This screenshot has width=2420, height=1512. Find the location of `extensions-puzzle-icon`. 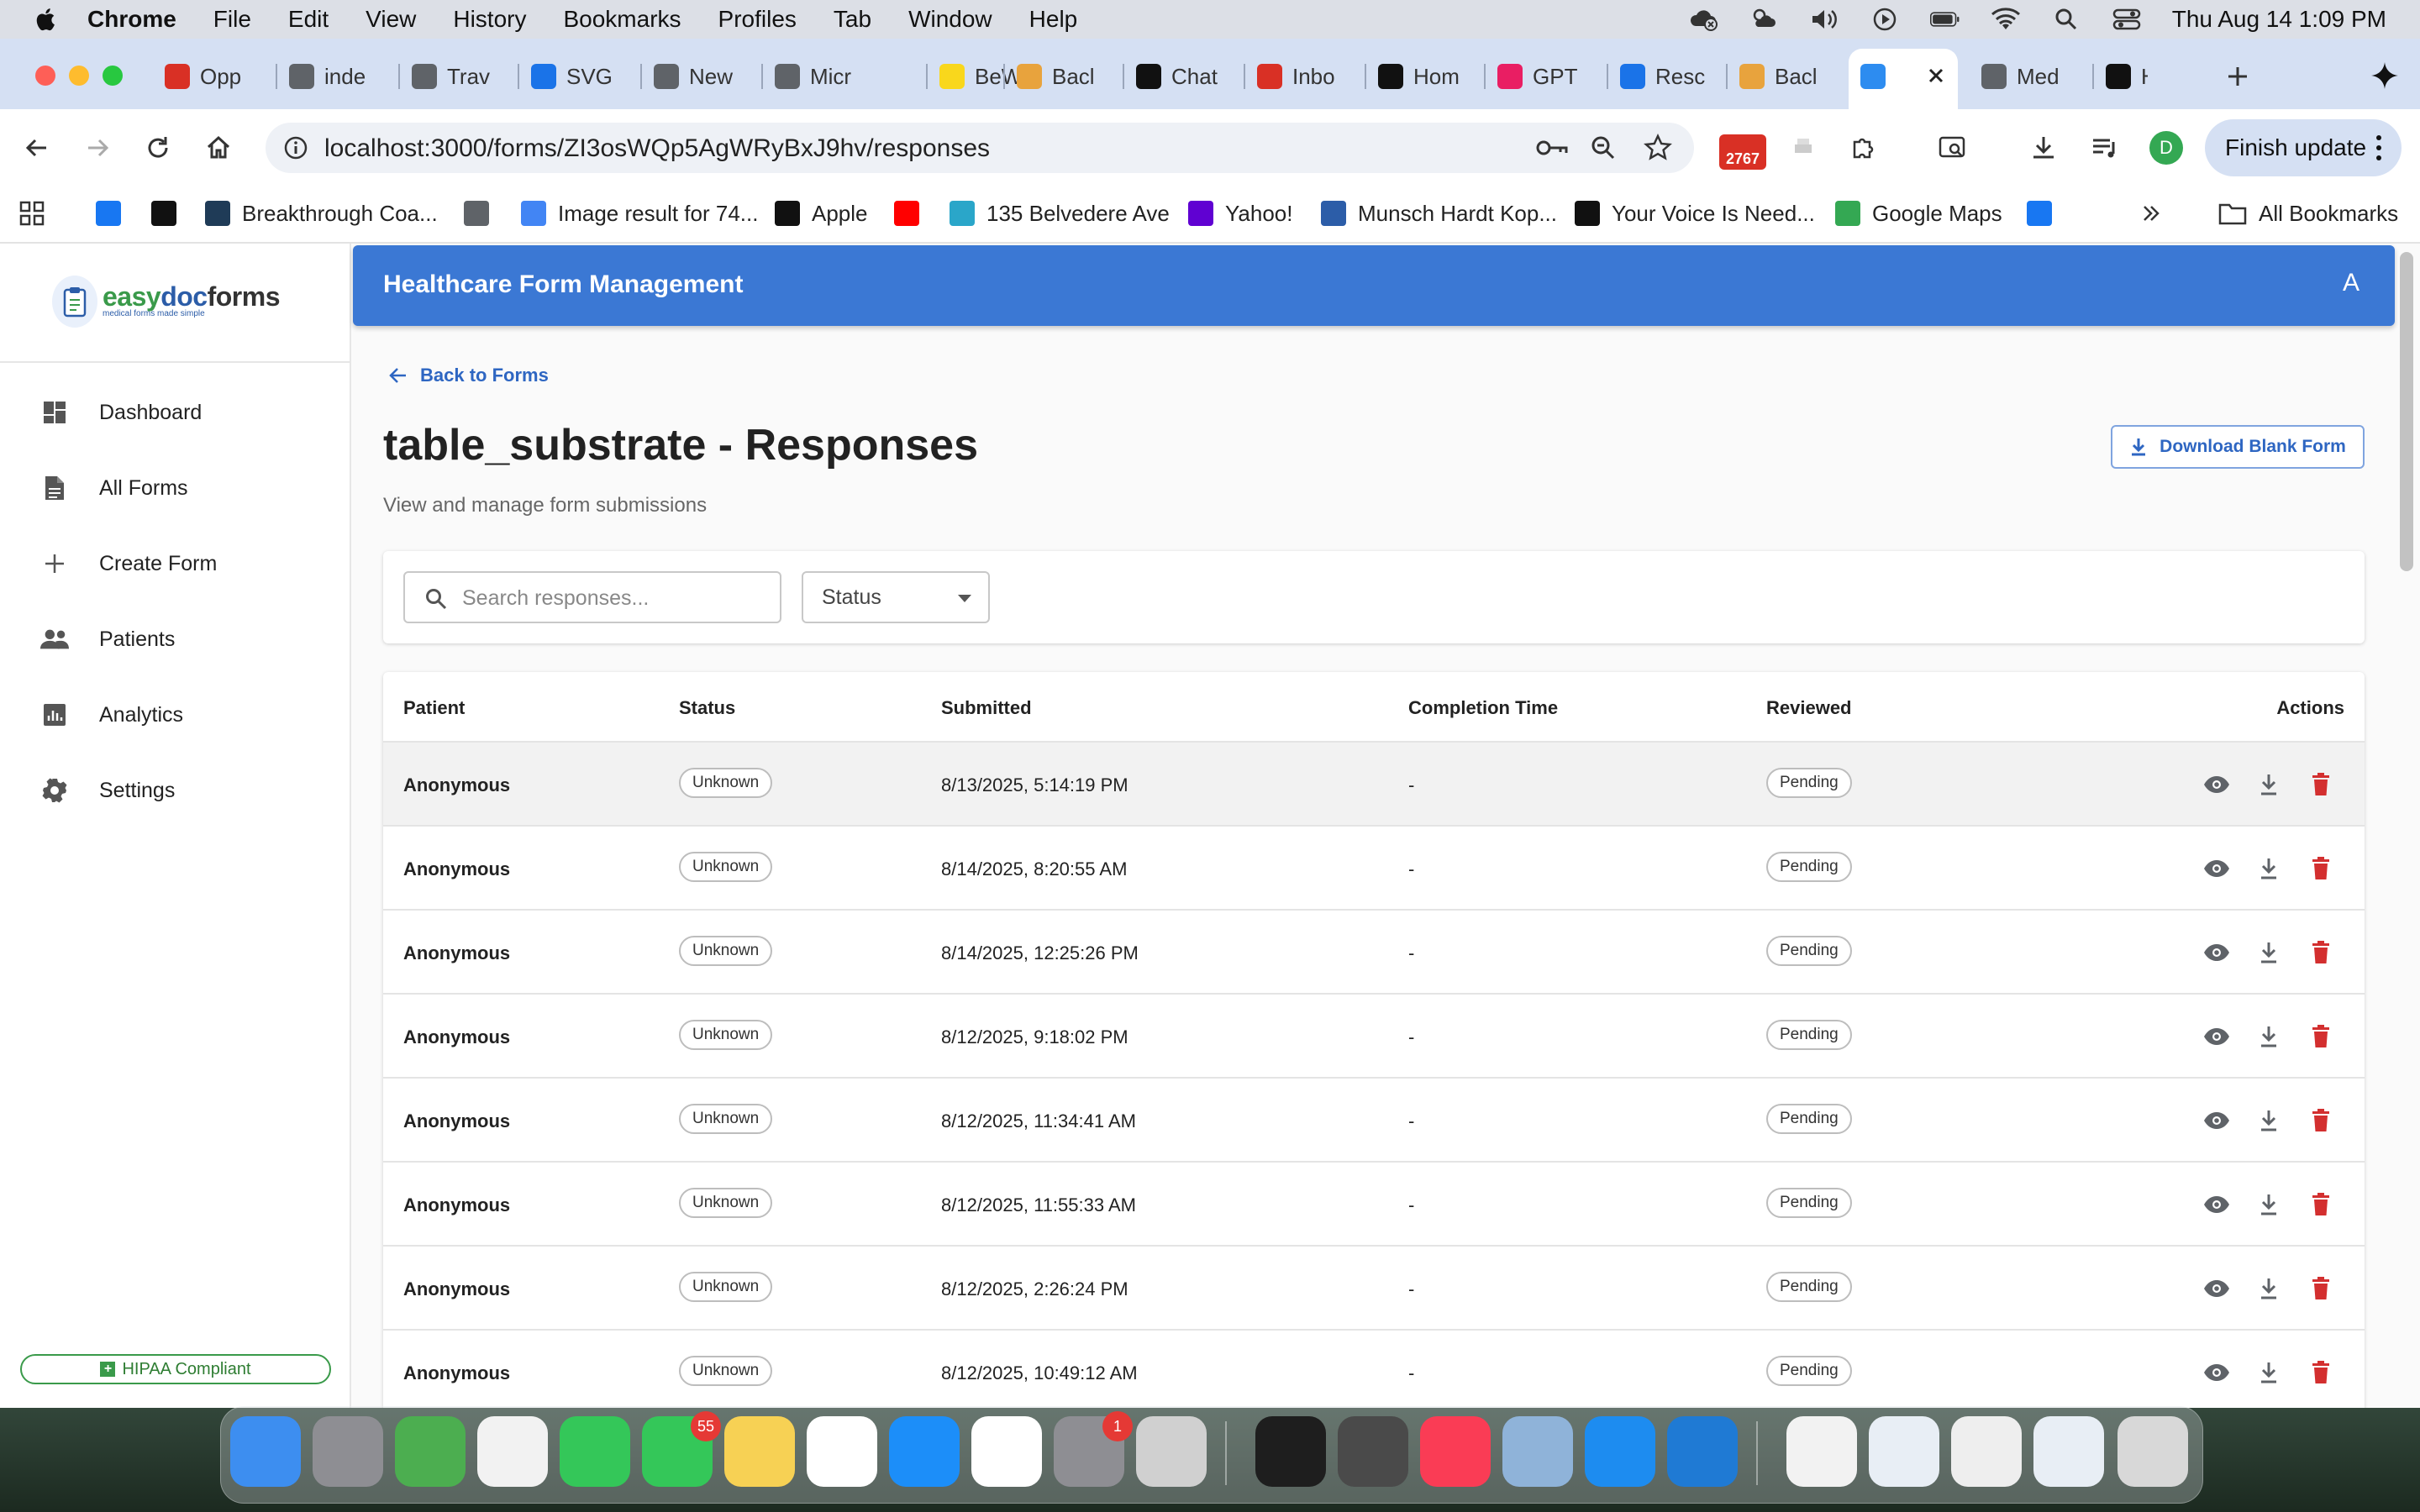

extensions-puzzle-icon is located at coordinates (1863, 147).